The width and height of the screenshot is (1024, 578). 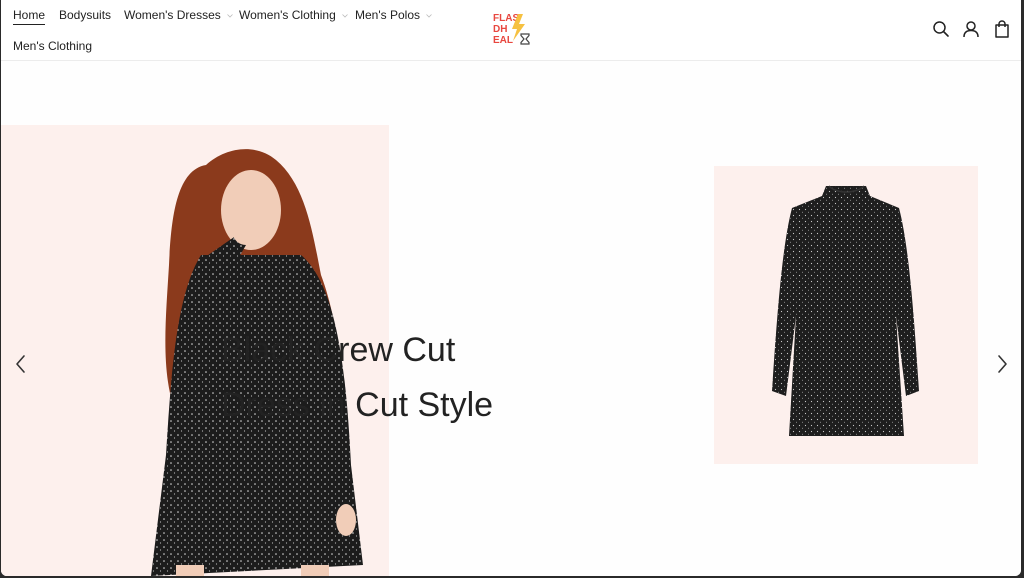 I want to click on chevron-right-icon, so click(x=1002, y=364).